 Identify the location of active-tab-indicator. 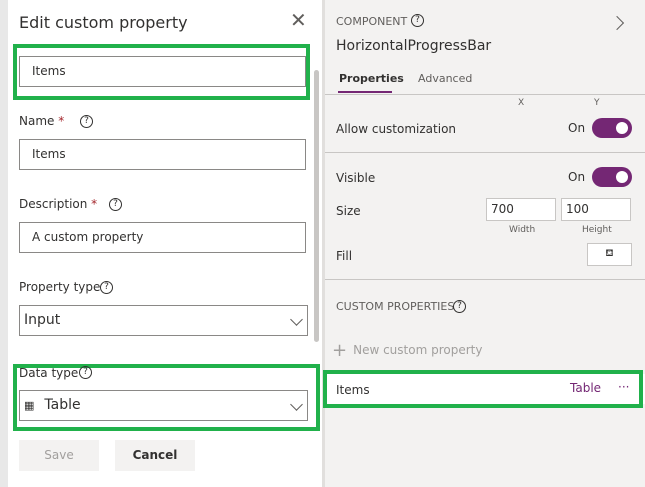
(365, 92).